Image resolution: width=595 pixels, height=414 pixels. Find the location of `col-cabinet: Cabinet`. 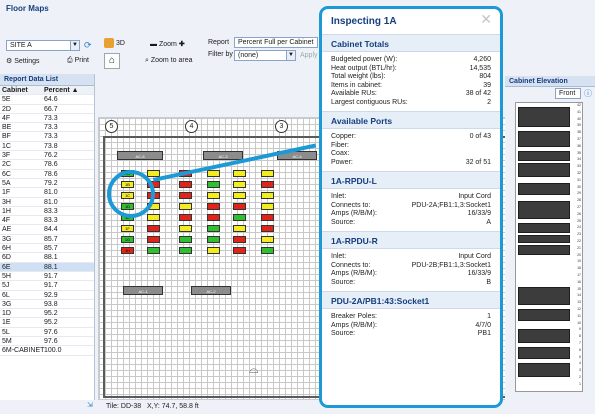

col-cabinet: Cabinet is located at coordinates (23, 90).